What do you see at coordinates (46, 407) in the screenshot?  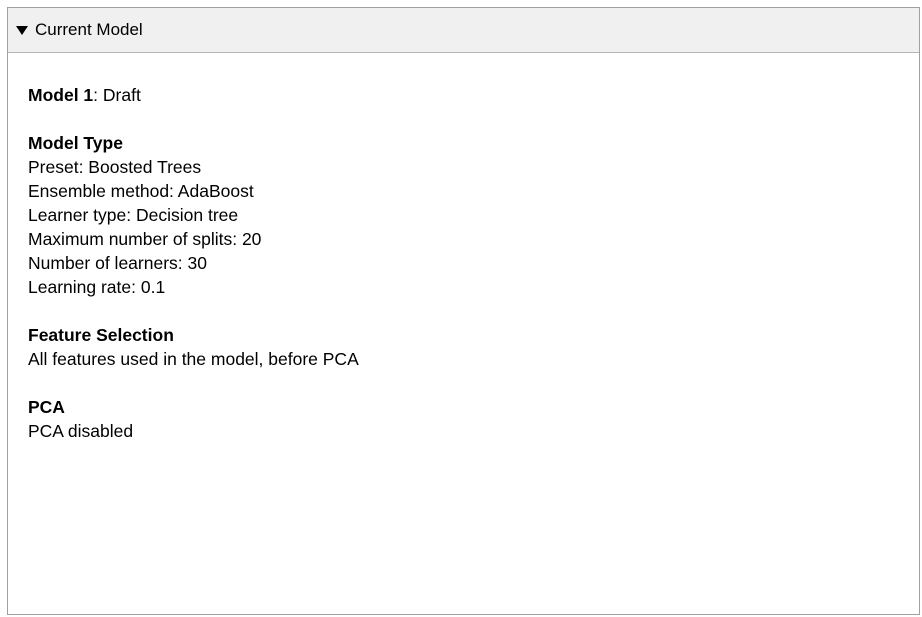 I see `pca-heading: PCA` at bounding box center [46, 407].